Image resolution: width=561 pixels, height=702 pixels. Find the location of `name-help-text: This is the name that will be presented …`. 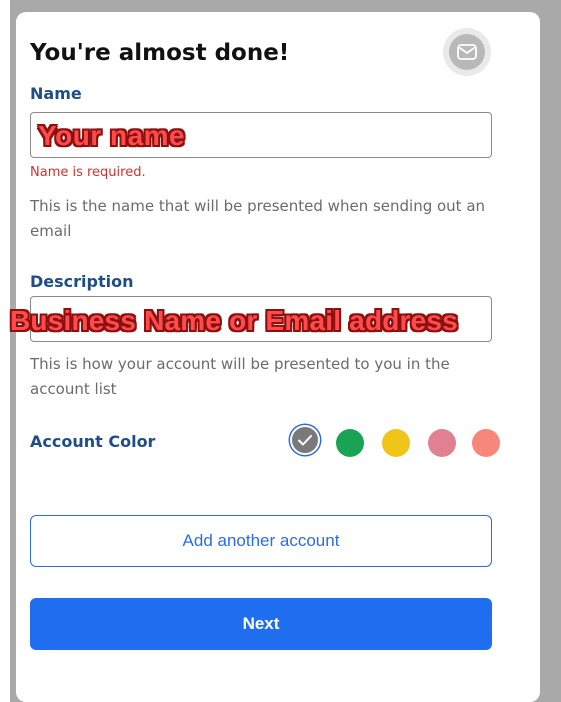

name-help-text: This is the name that will be presented … is located at coordinates (258, 218).